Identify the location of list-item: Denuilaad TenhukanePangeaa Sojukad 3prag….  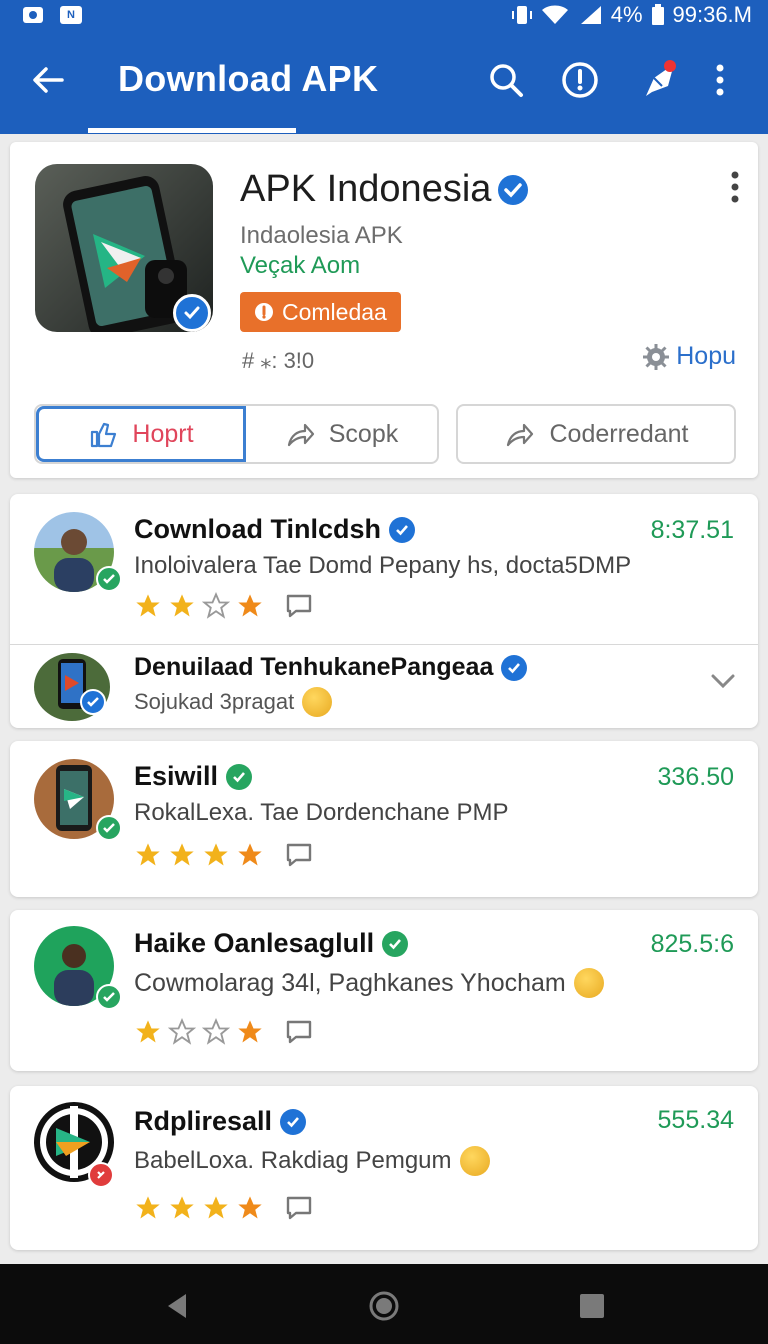
(384, 686).